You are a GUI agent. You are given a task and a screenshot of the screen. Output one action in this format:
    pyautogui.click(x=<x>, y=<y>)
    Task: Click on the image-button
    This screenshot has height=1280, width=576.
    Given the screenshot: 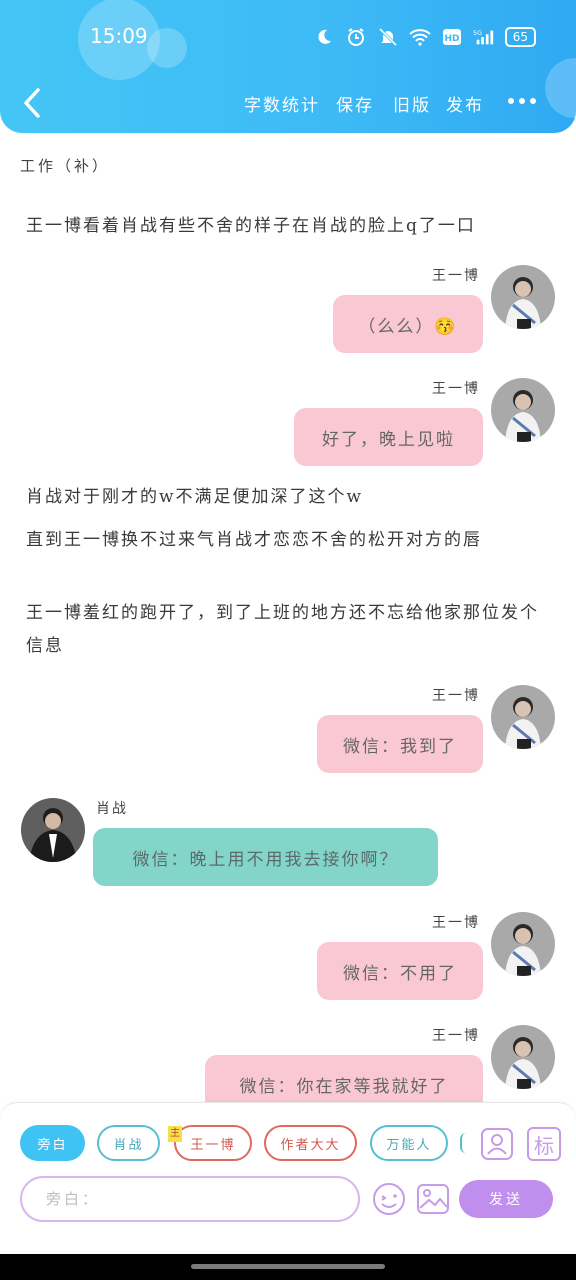 What is the action you would take?
    pyautogui.click(x=433, y=1199)
    